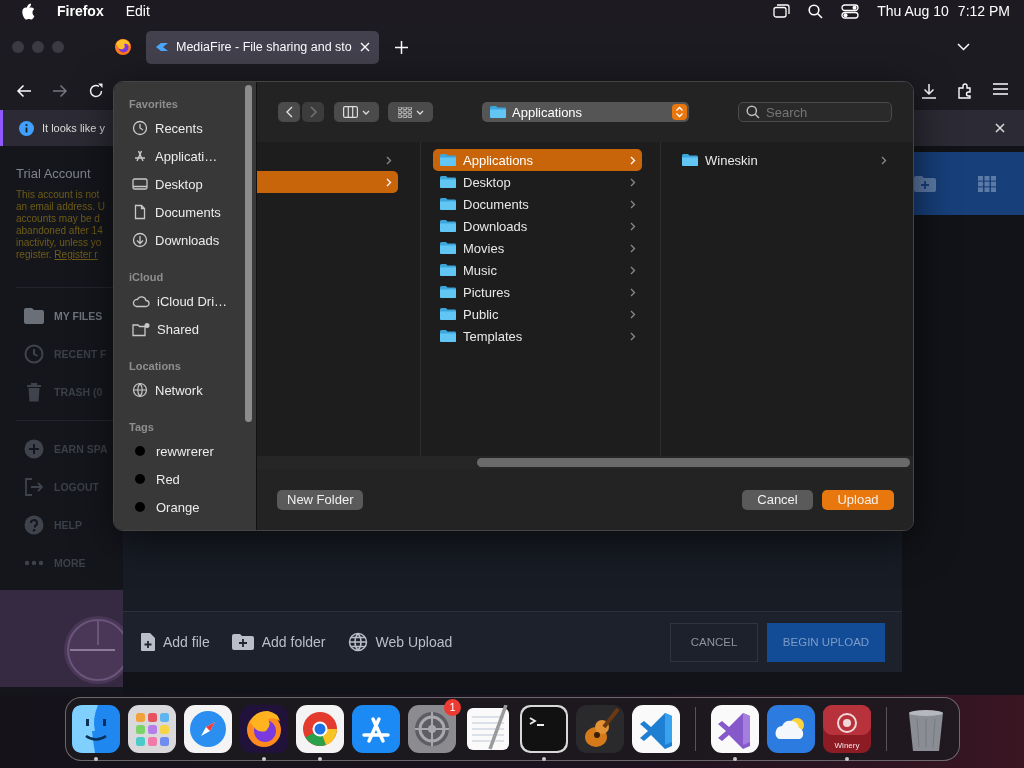 The width and height of the screenshot is (1024, 768). Describe the element at coordinates (400, 642) in the screenshot. I see `upload-action-button: Web Upload` at that location.